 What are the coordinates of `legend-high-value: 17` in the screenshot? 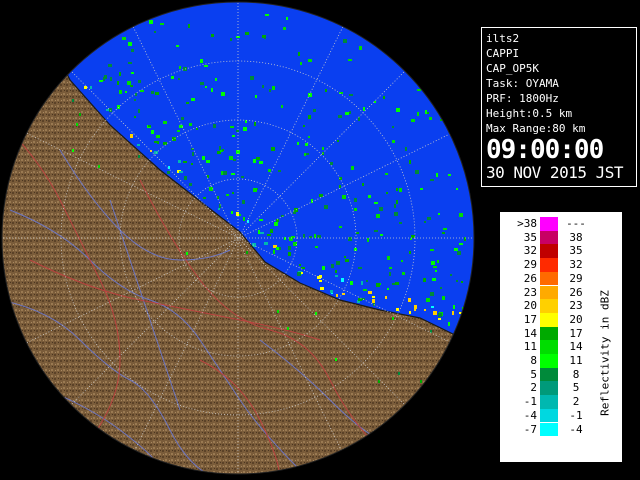 It's located at (576, 333).